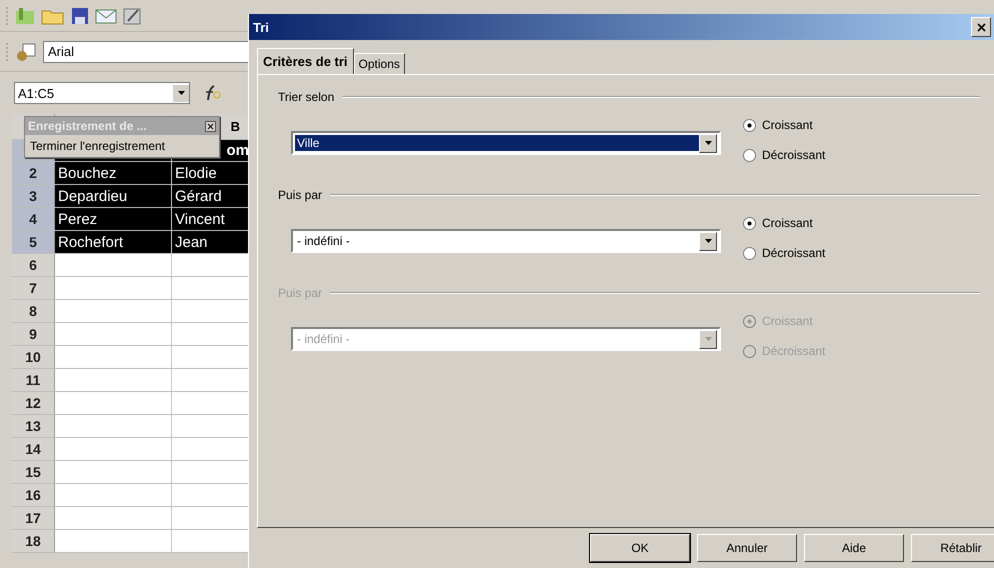 This screenshot has height=568, width=994. Describe the element at coordinates (102, 93) in the screenshot. I see `name-box: A1:C5` at that location.